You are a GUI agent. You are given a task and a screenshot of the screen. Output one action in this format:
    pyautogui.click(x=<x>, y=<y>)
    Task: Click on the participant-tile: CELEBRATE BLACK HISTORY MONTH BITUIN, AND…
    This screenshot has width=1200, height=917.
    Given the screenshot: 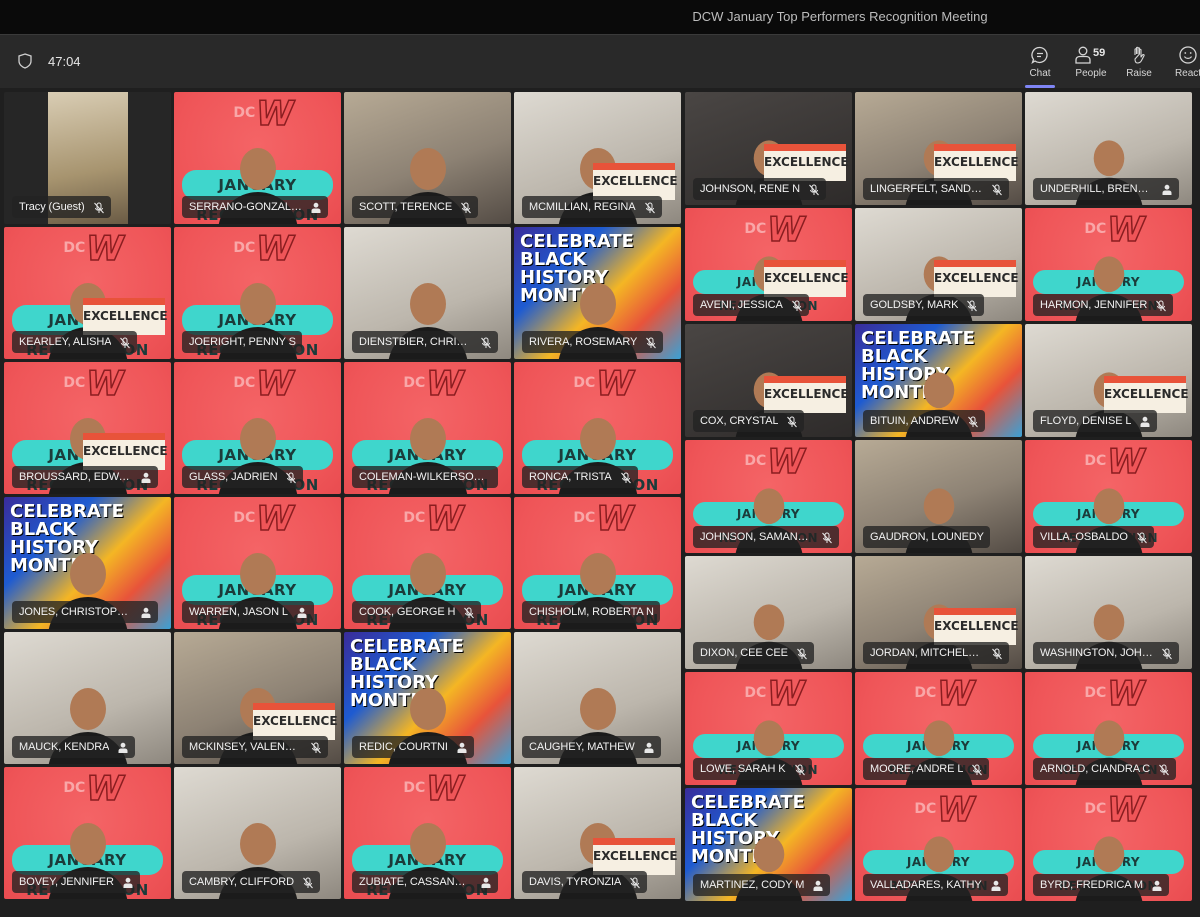 What is the action you would take?
    pyautogui.click(x=938, y=380)
    